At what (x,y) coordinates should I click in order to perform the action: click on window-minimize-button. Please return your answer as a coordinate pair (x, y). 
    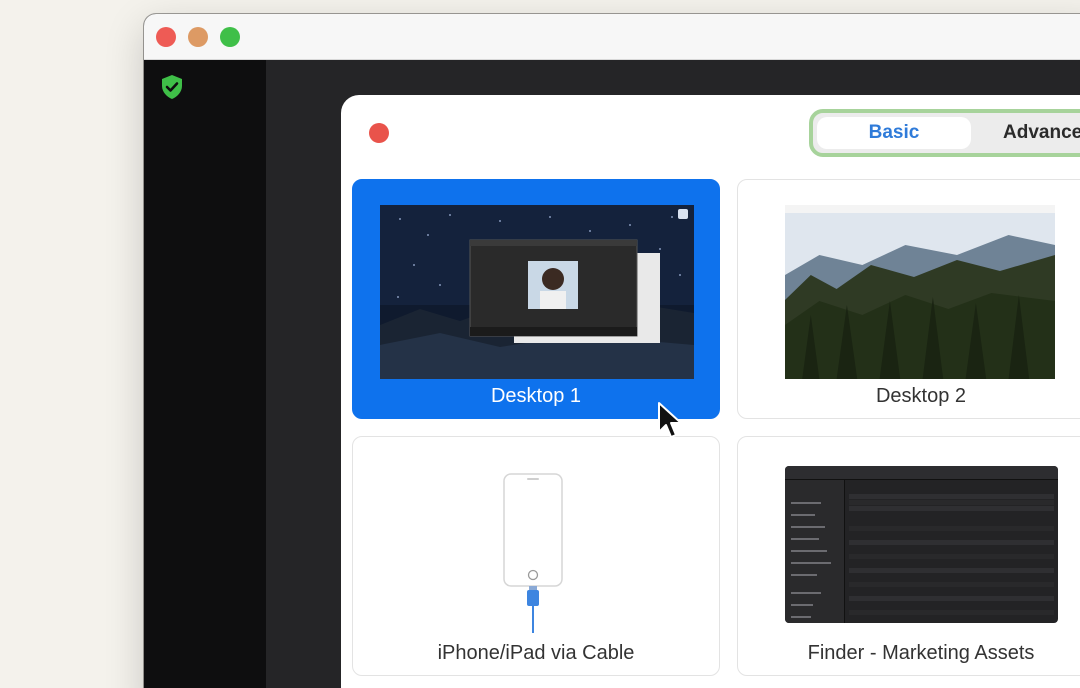
    Looking at the image, I should click on (198, 37).